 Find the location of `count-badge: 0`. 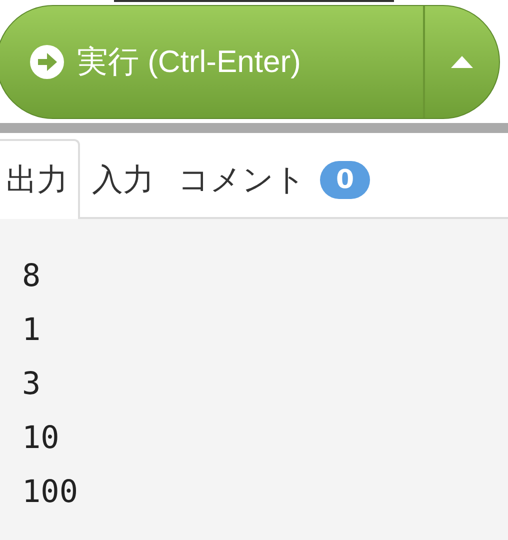

count-badge: 0 is located at coordinates (345, 180).